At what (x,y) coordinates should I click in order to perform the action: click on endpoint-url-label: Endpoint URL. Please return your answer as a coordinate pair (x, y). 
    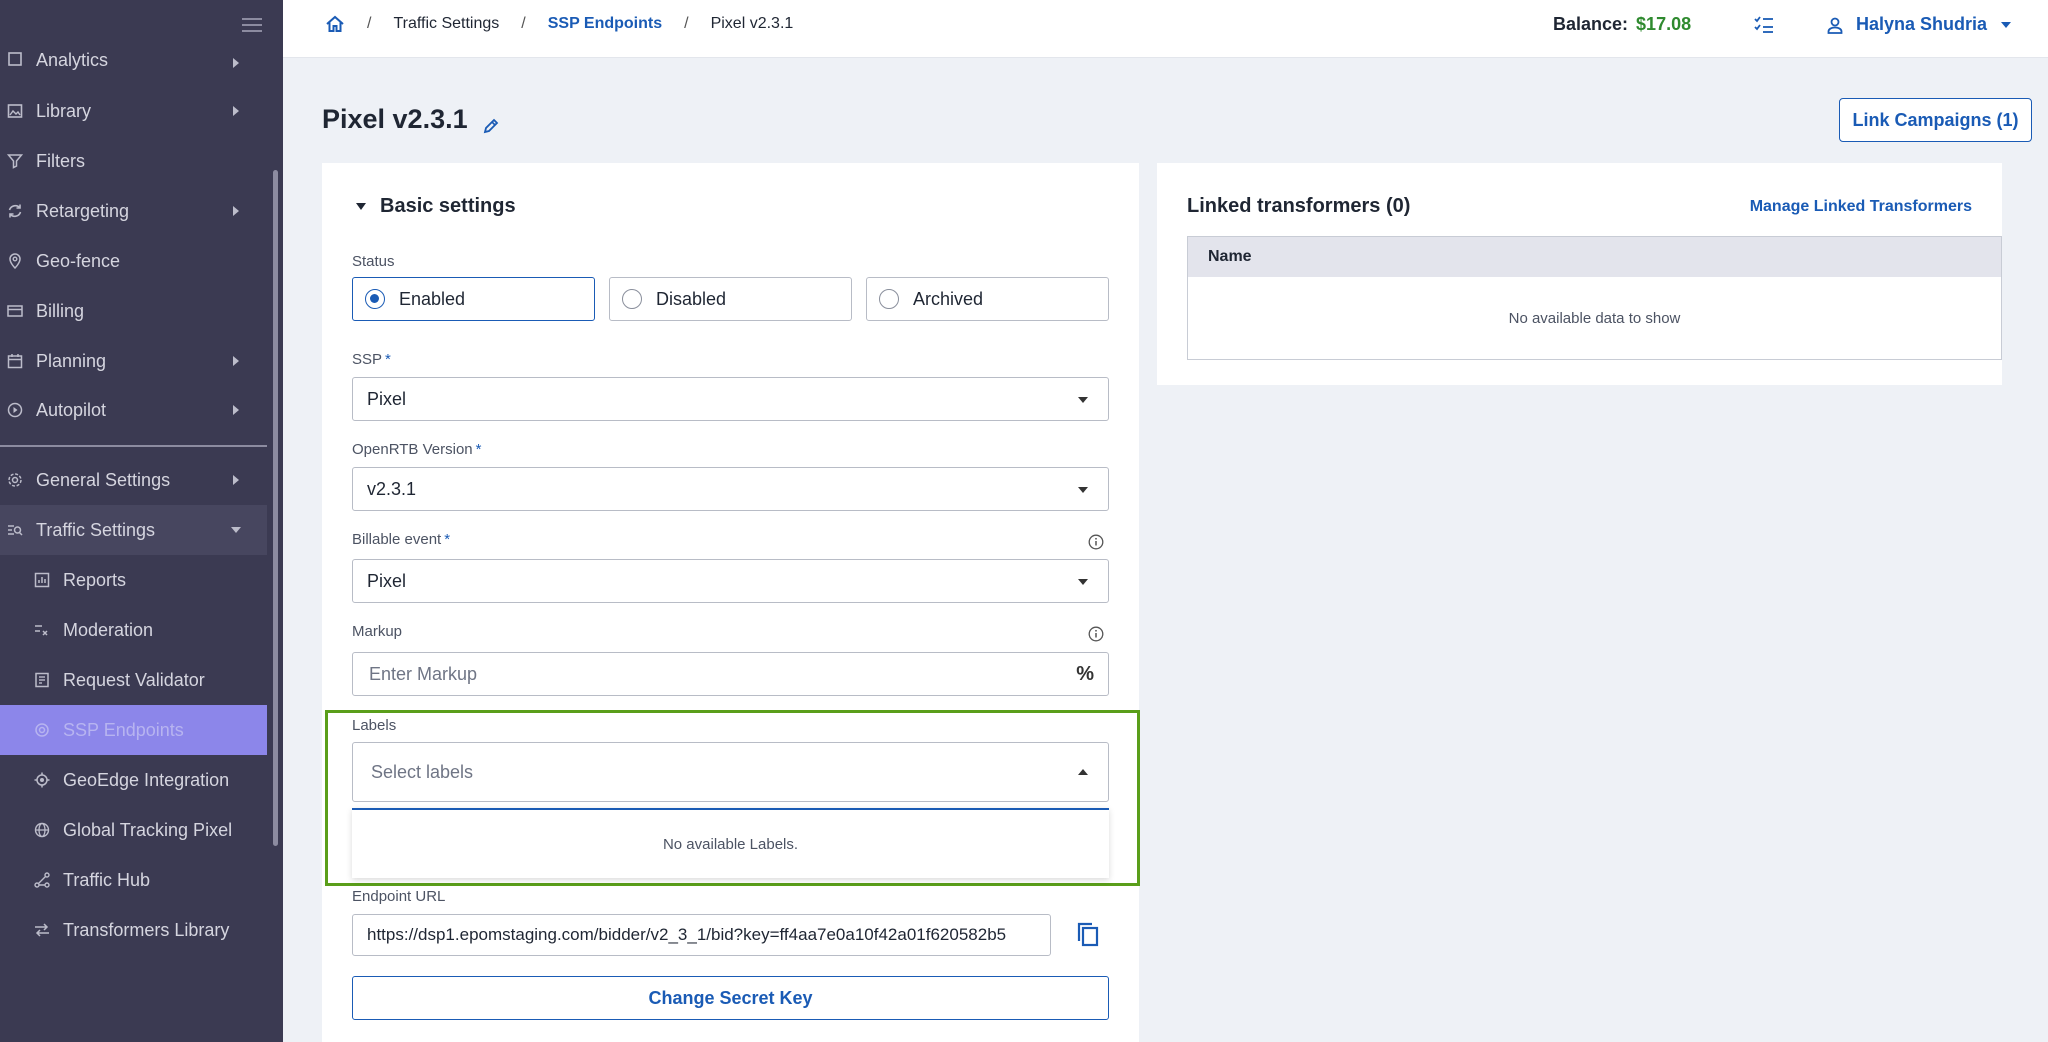
    Looking at the image, I should click on (399, 896).